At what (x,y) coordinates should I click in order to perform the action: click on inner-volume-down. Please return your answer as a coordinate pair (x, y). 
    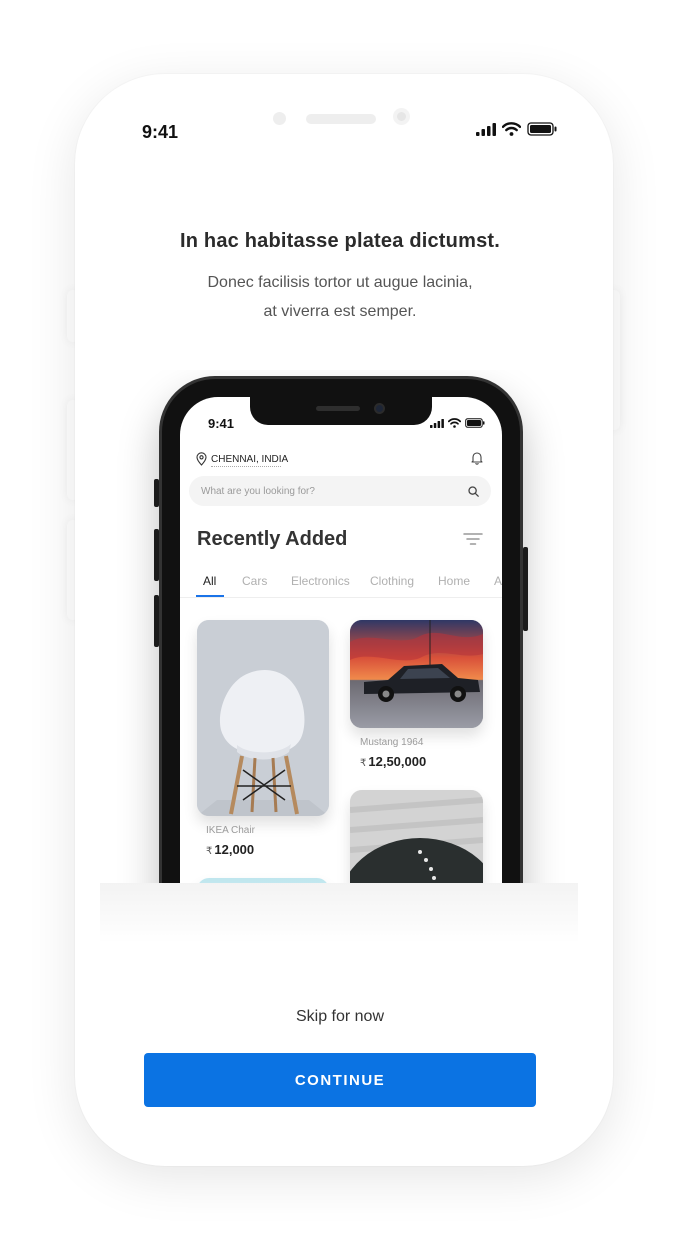
    Looking at the image, I should click on (156, 621).